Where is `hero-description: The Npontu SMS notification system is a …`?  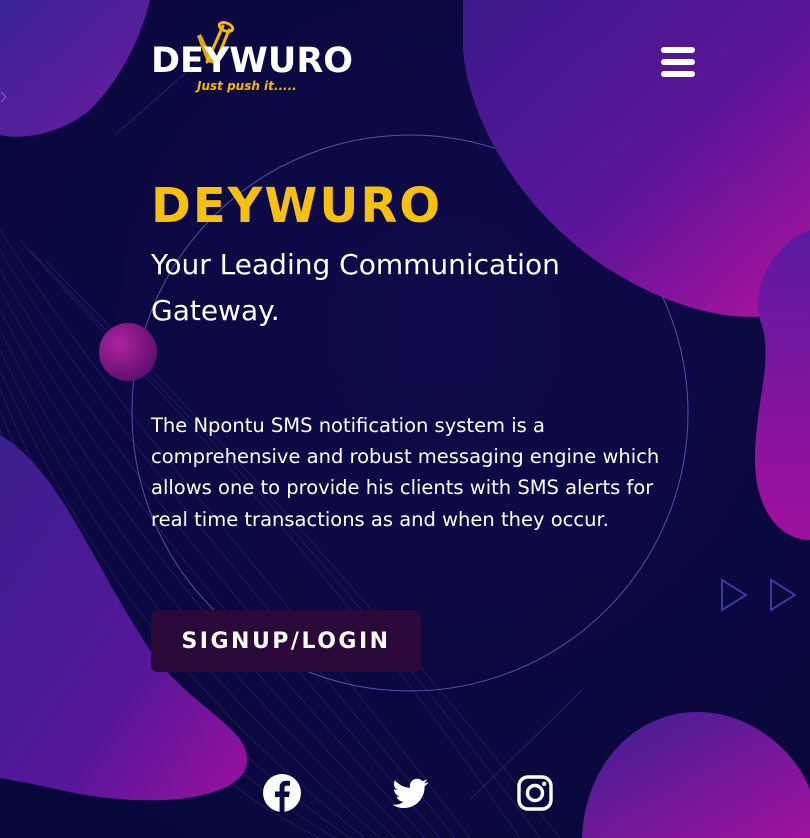
hero-description: The Npontu SMS notification system is a … is located at coordinates (405, 472).